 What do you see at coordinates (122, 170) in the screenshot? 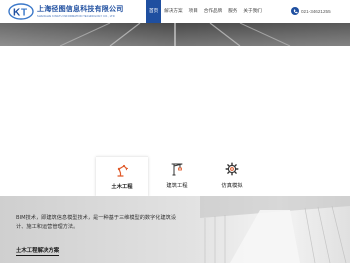
I see `robot-arm-icon` at bounding box center [122, 170].